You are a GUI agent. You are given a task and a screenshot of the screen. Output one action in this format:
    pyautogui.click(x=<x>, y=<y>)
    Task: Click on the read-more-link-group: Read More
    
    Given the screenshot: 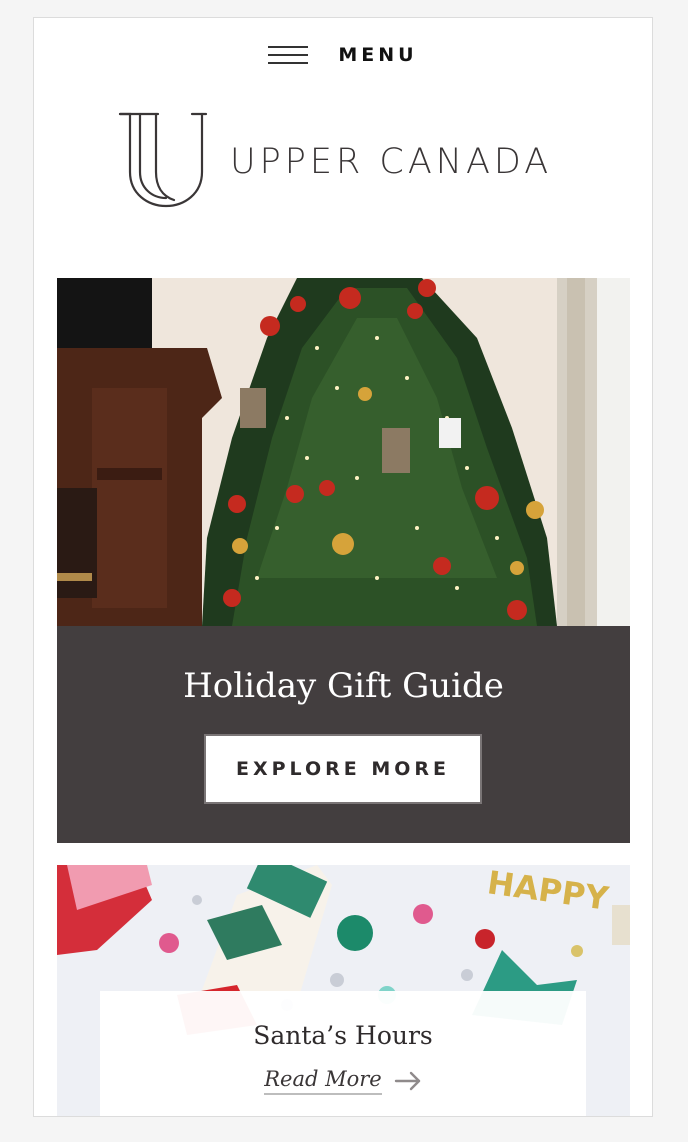 What is the action you would take?
    pyautogui.click(x=343, y=1081)
    